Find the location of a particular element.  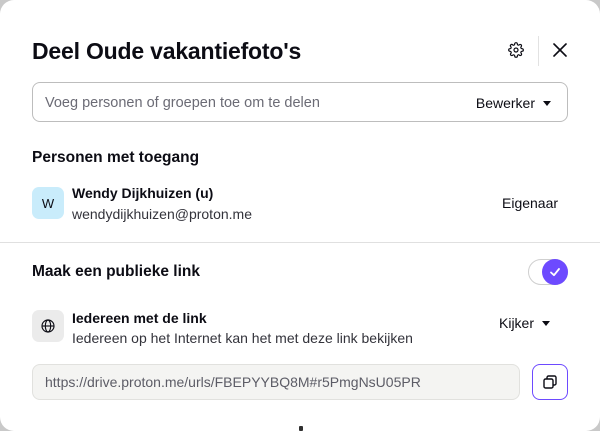

copy-link-button is located at coordinates (550, 382).